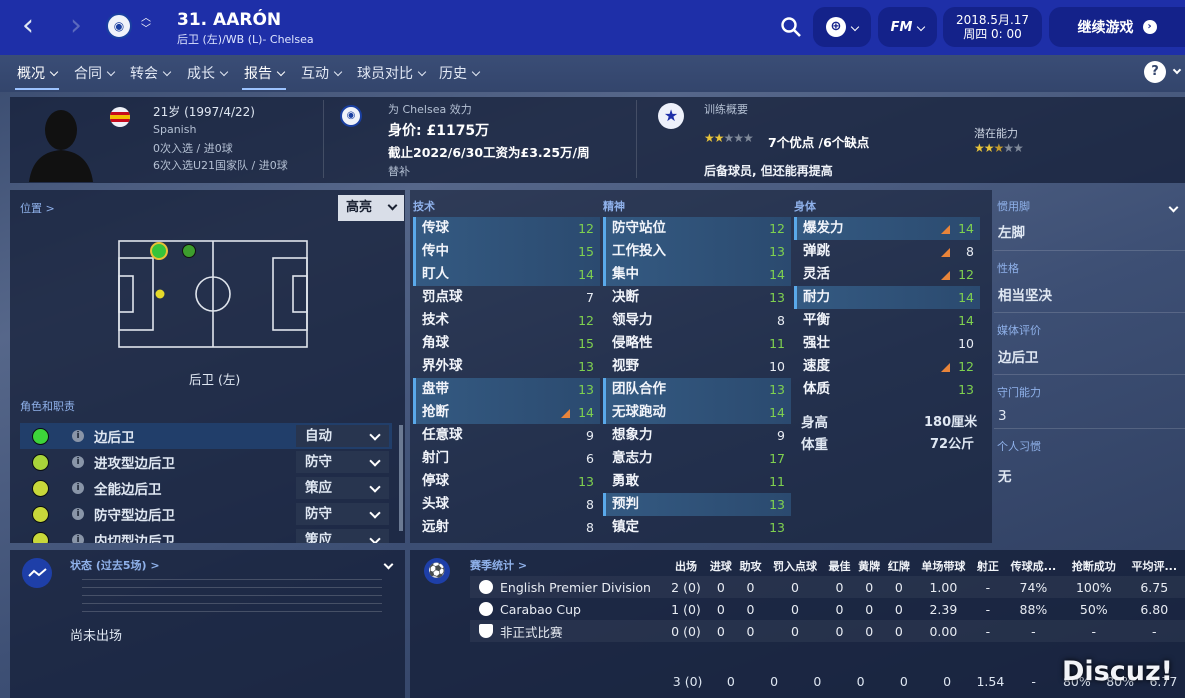 This screenshot has height=698, width=1185. What do you see at coordinates (506, 458) in the screenshot?
I see `attribute-row: 射门 6` at bounding box center [506, 458].